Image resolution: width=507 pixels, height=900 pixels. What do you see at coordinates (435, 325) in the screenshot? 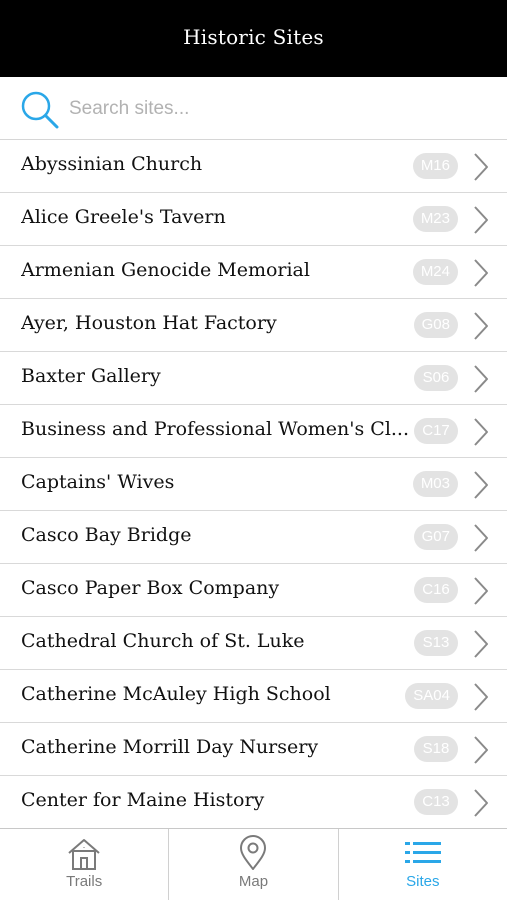
I see `site-code-badge: G08` at bounding box center [435, 325].